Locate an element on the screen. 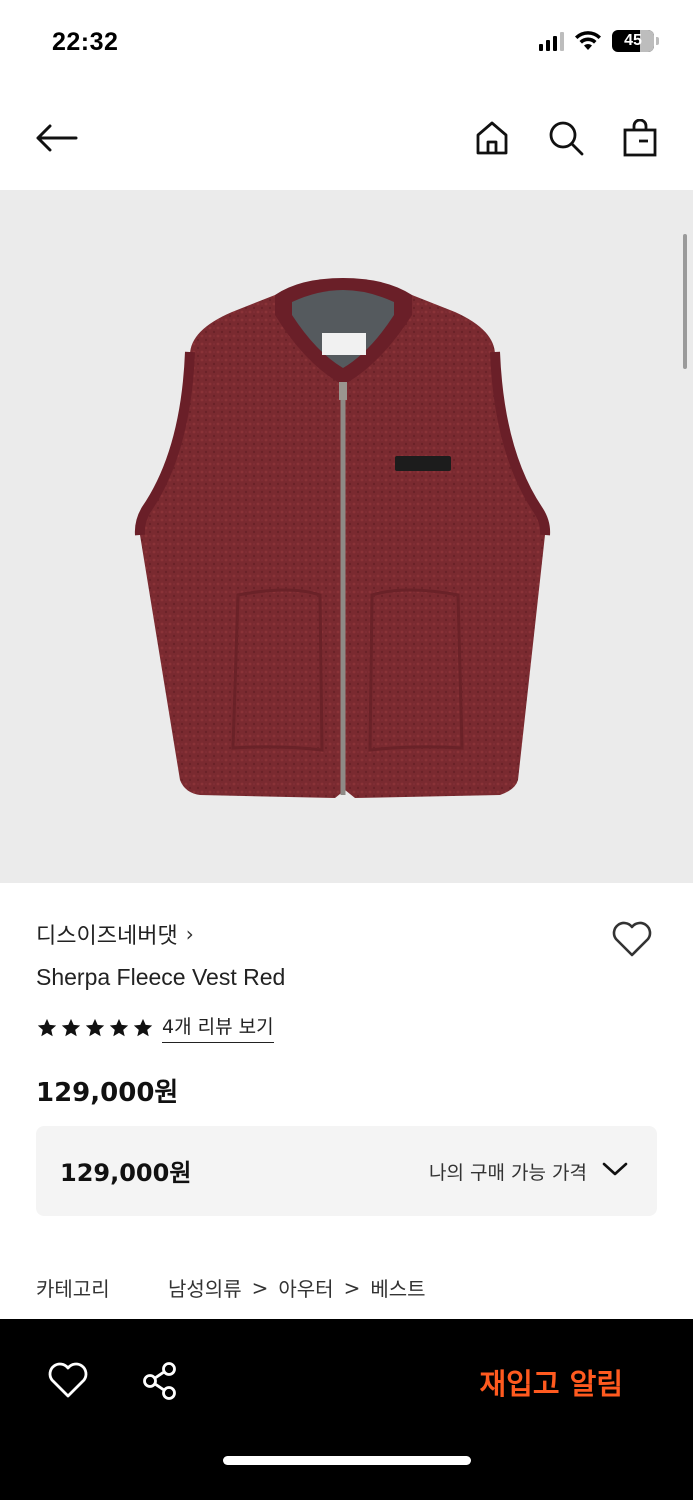 This screenshot has height=1500, width=693. wishlist-button is located at coordinates (632, 940).